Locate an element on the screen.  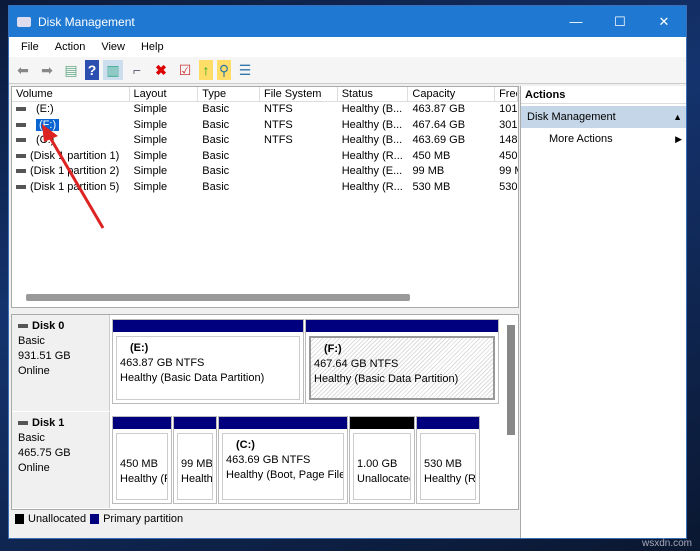
partition-block: 1.00 GB Unallocatec is located at coordinates (382, 460).